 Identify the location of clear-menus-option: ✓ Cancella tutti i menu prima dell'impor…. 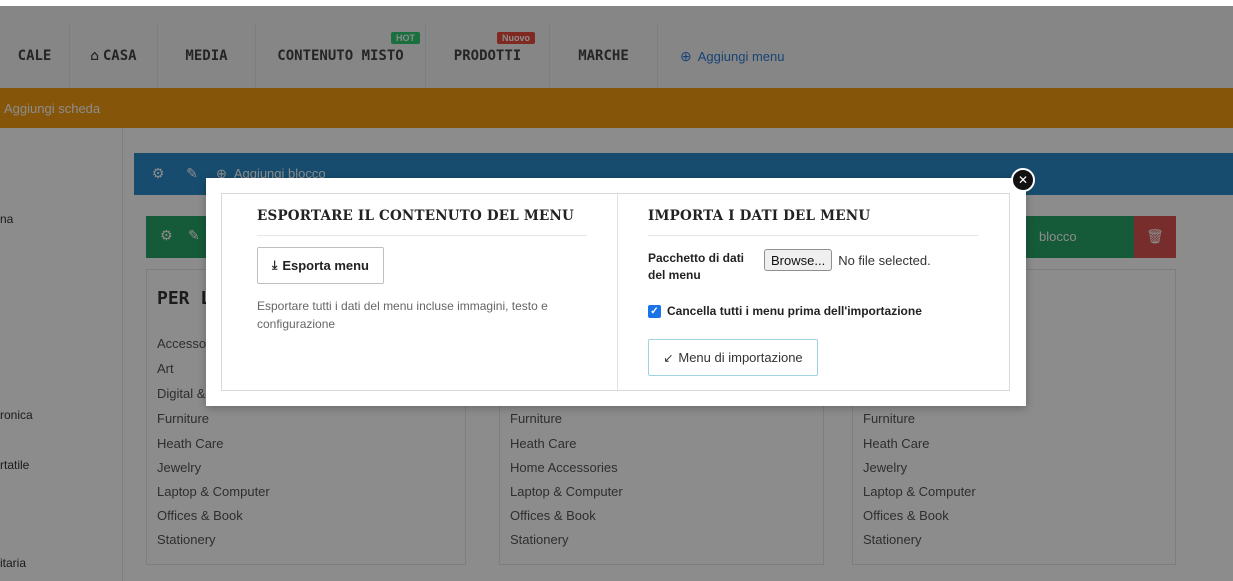
(785, 311).